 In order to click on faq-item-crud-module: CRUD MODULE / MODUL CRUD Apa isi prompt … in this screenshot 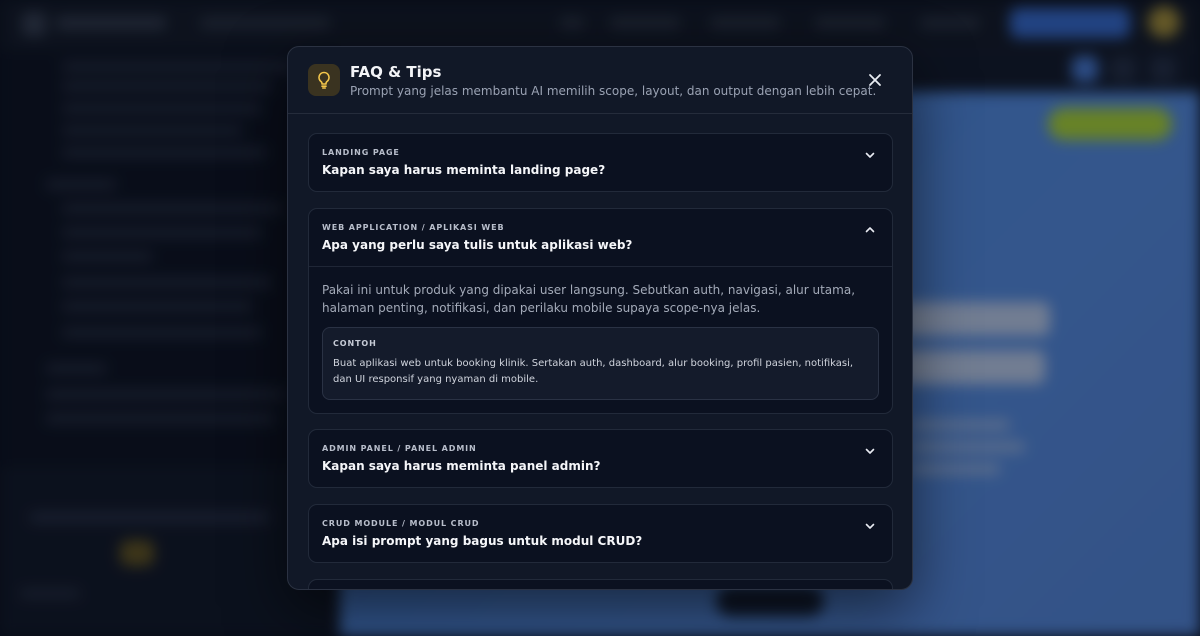, I will do `click(600, 533)`.